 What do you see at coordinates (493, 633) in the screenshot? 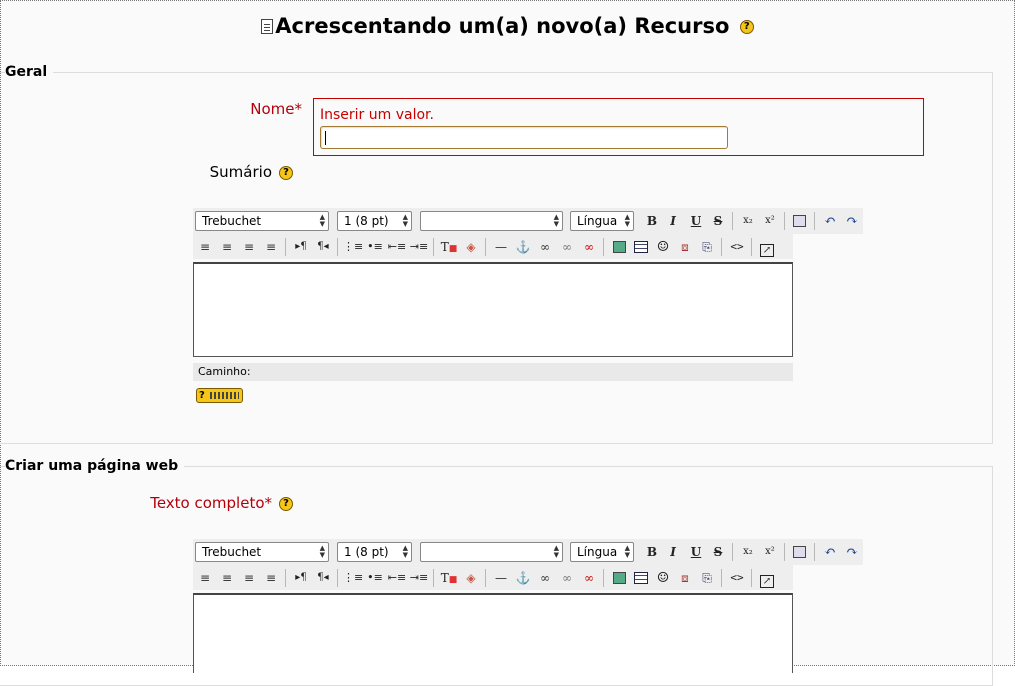
I see `texto-completo-editor-area` at bounding box center [493, 633].